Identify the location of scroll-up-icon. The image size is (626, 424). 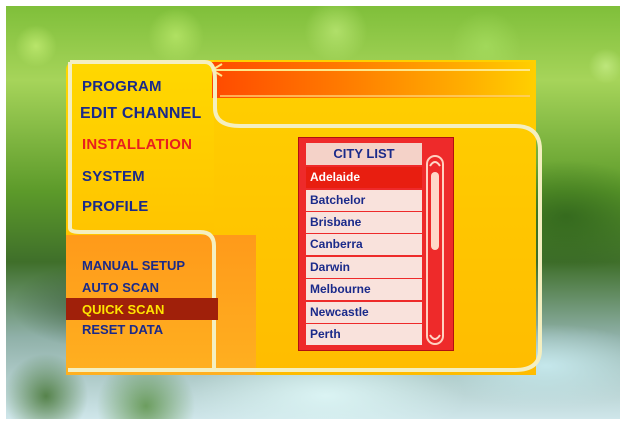
(435, 163).